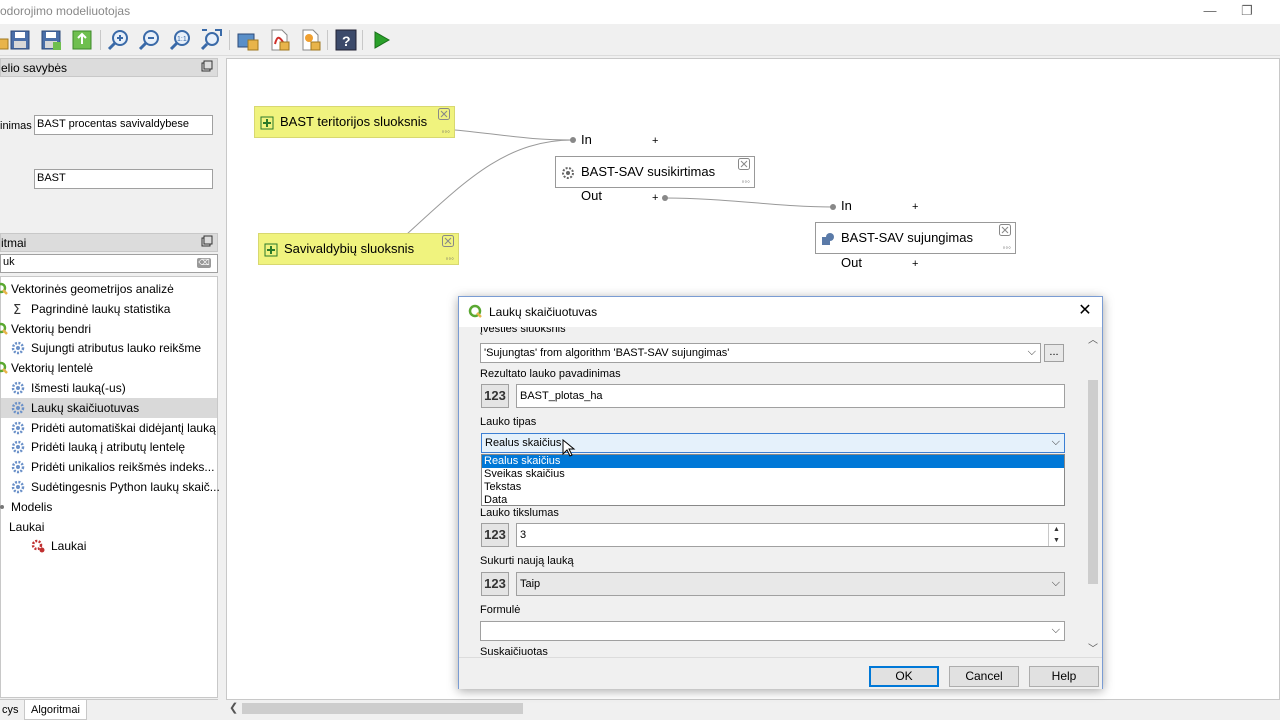 The width and height of the screenshot is (1280, 720). Describe the element at coordinates (85, 407) in the screenshot. I see `tree-item-label: Laukų skaičiuotuvas` at that location.